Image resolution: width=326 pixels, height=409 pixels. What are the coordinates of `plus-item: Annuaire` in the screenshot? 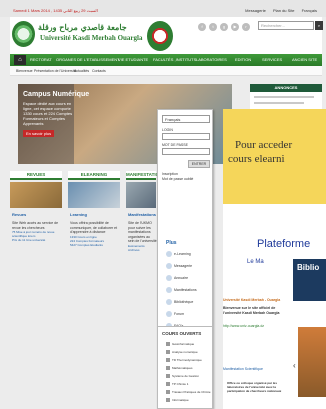 It's located at (177, 278).